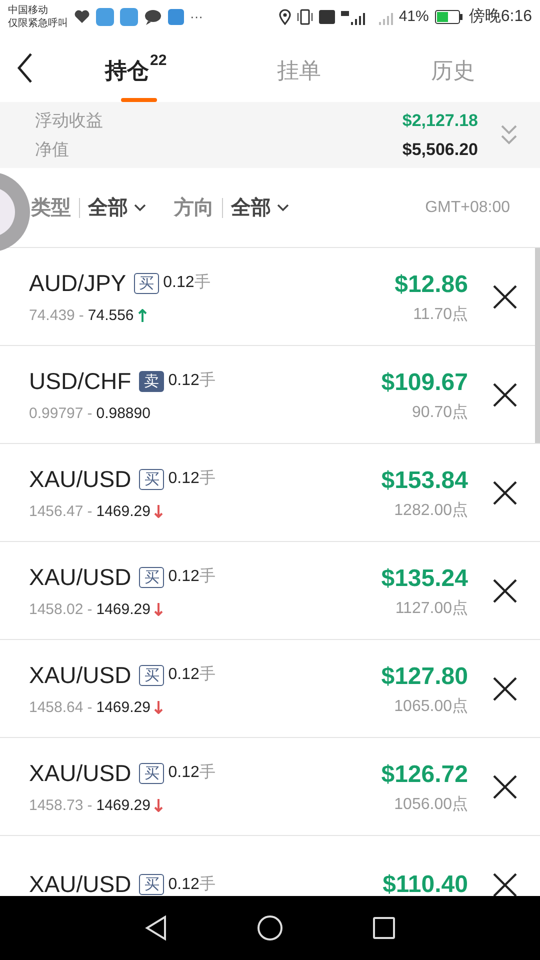 The image size is (540, 960). Describe the element at coordinates (270, 928) in the screenshot. I see `home-nav-icon` at that location.